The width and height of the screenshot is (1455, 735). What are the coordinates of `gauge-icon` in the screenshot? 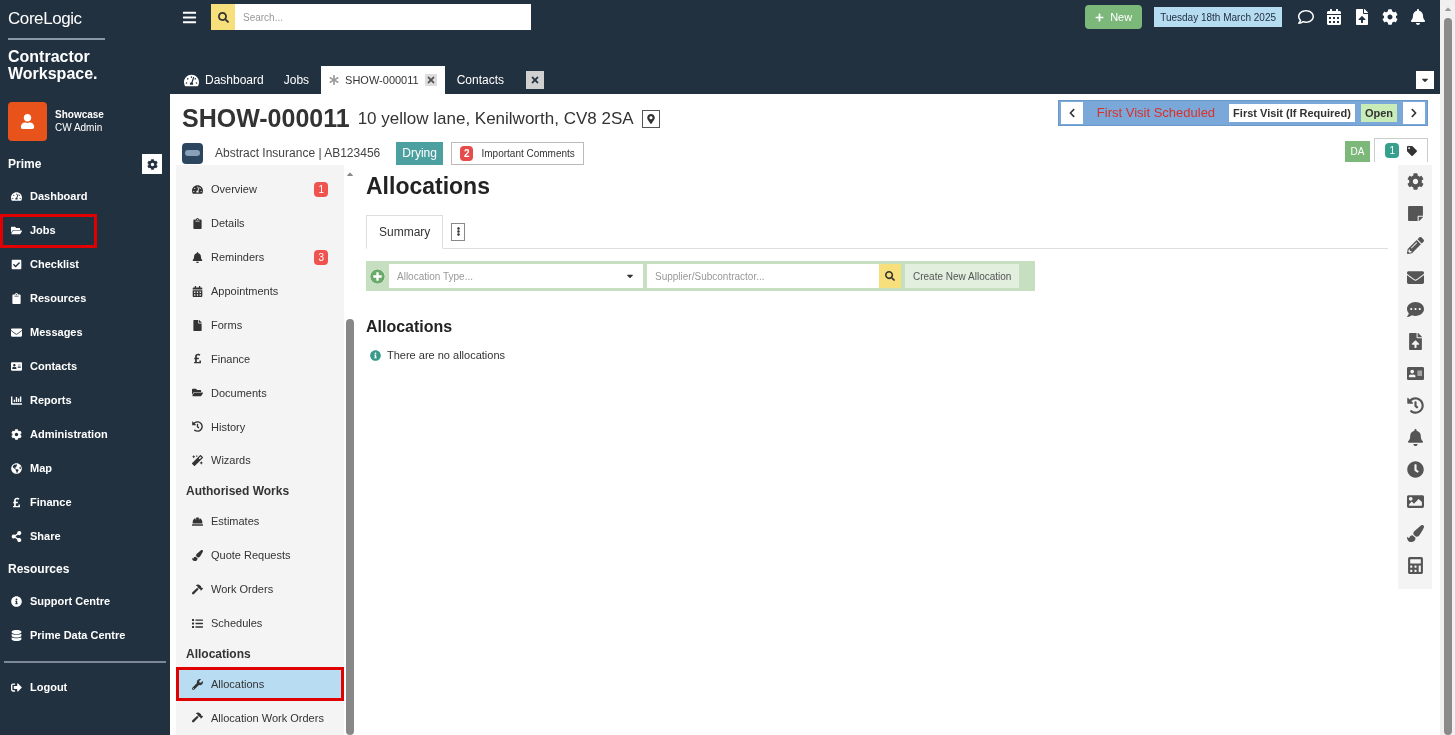 It's located at (16, 196).